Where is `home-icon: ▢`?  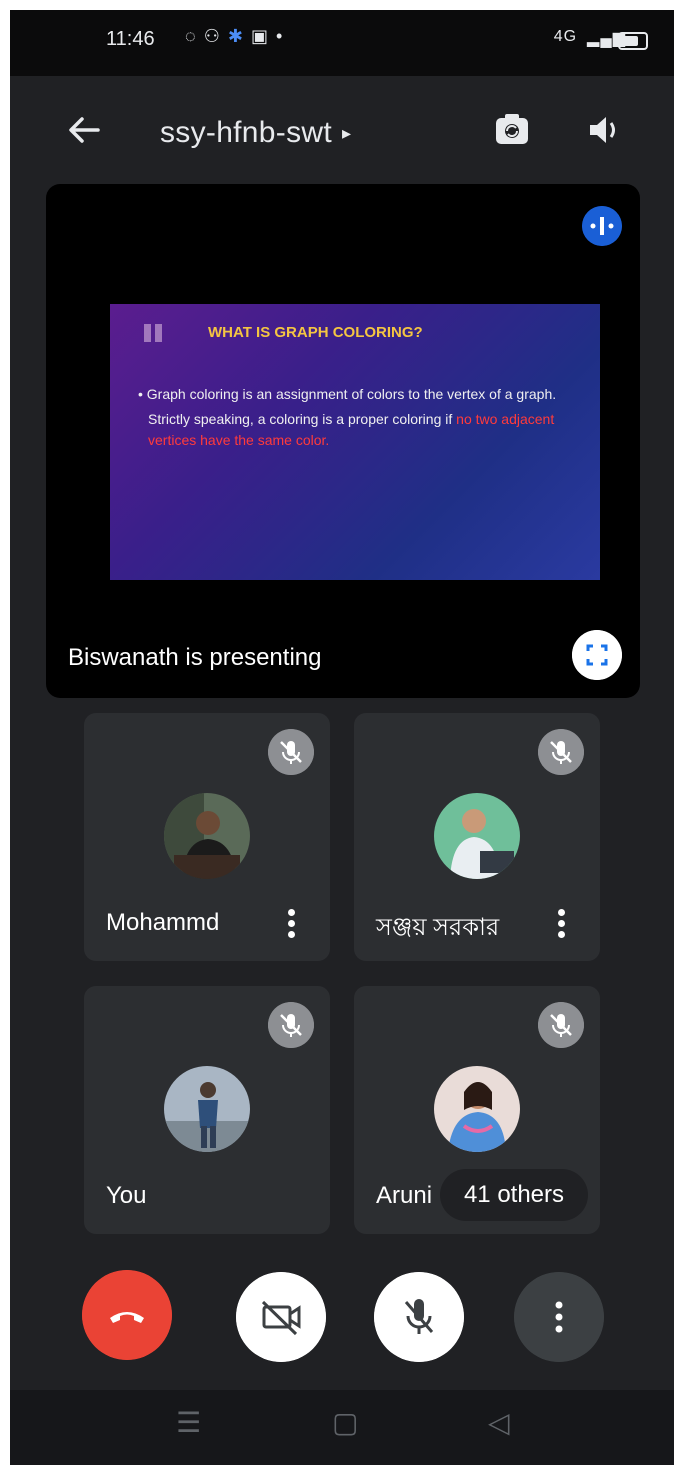 home-icon: ▢ is located at coordinates (345, 1422).